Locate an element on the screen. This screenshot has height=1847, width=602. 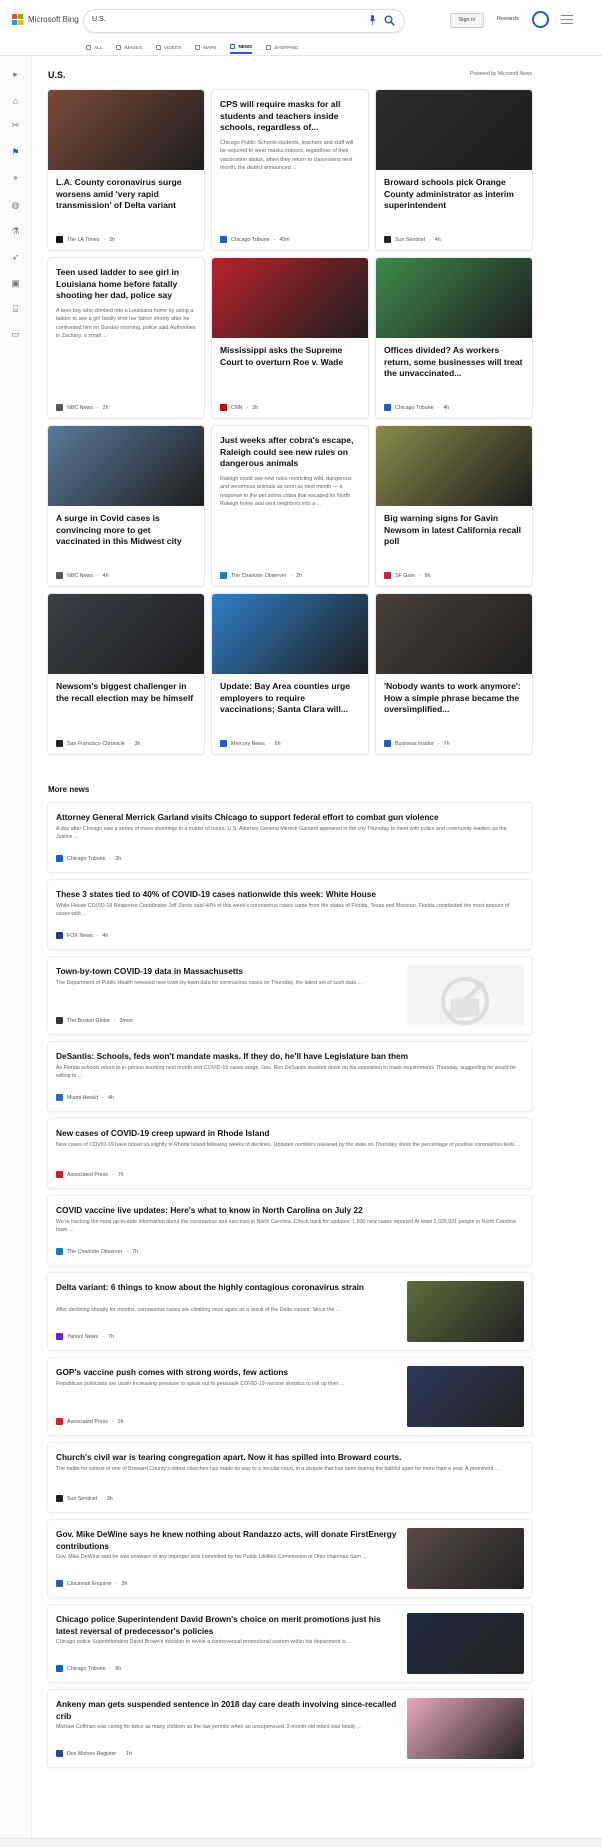
news-card-source: Chicago Tribune · 4h is located at coordinates (416, 407).